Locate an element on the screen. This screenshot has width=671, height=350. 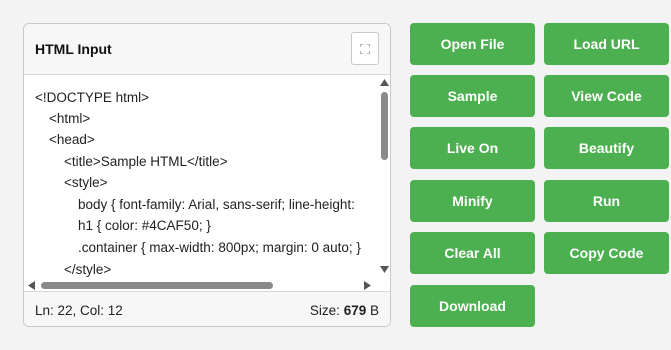
code-line: <html> is located at coordinates (70, 118).